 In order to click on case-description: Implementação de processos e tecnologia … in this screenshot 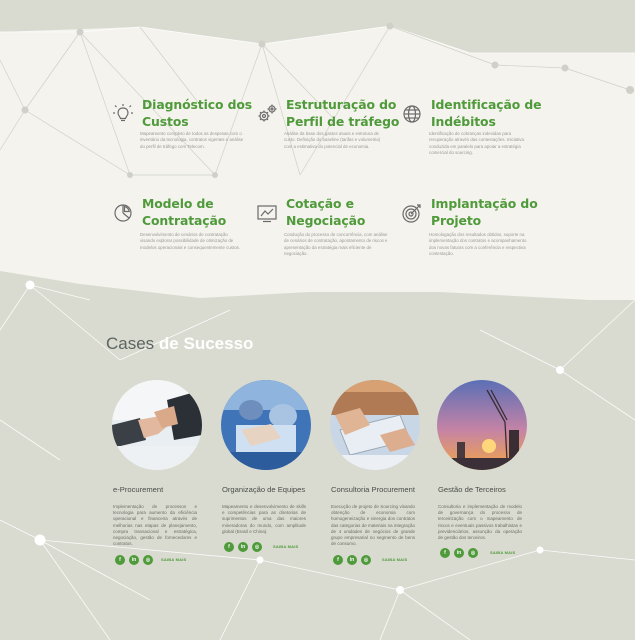, I will do `click(155, 525)`.